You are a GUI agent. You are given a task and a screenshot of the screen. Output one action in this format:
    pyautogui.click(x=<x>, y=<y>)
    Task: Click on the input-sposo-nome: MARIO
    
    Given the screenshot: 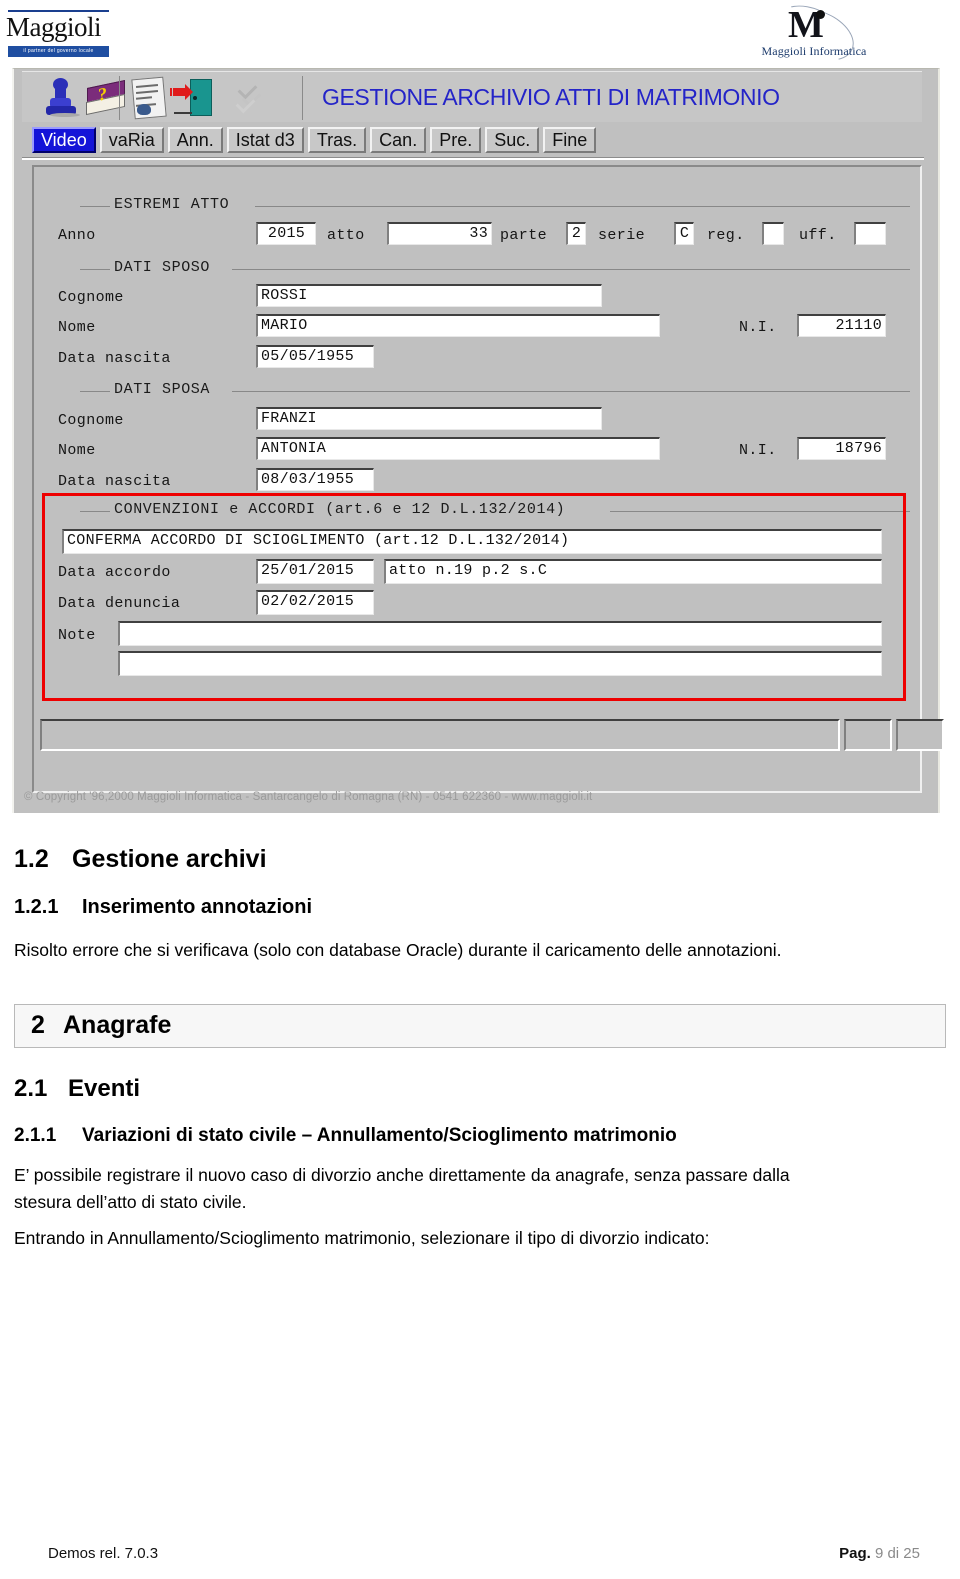 What is the action you would take?
    pyautogui.click(x=458, y=325)
    